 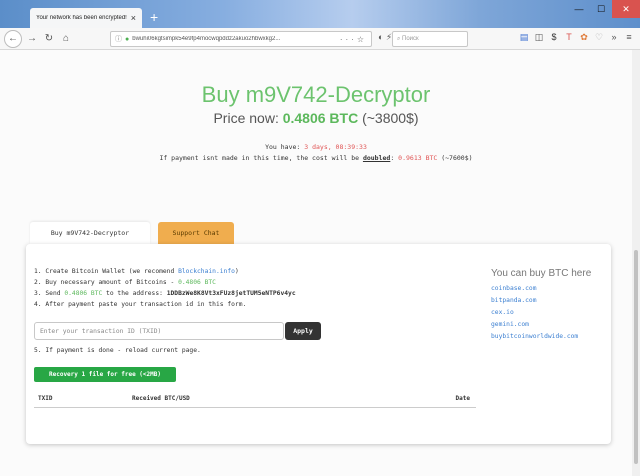 What do you see at coordinates (236, 271) in the screenshot?
I see `step-1-suffix: )` at bounding box center [236, 271].